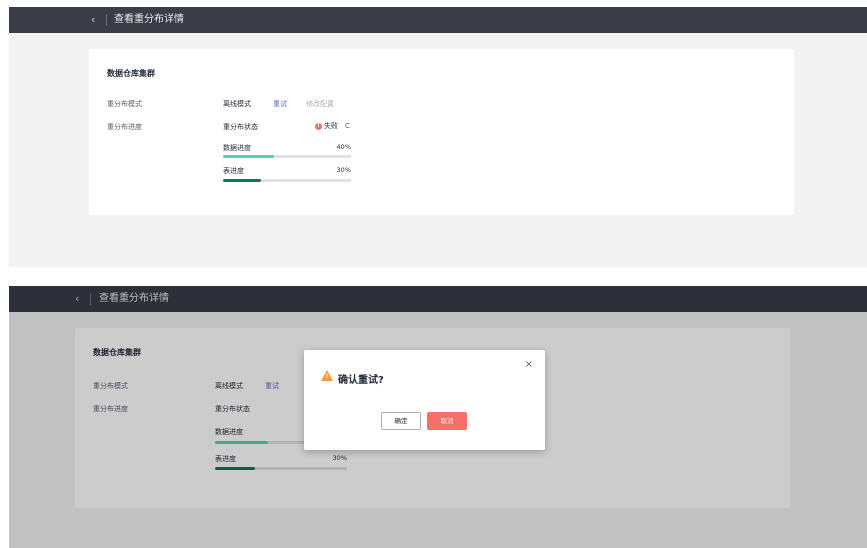 This screenshot has height=548, width=867. What do you see at coordinates (327, 375) in the screenshot?
I see `warning-icon: !` at bounding box center [327, 375].